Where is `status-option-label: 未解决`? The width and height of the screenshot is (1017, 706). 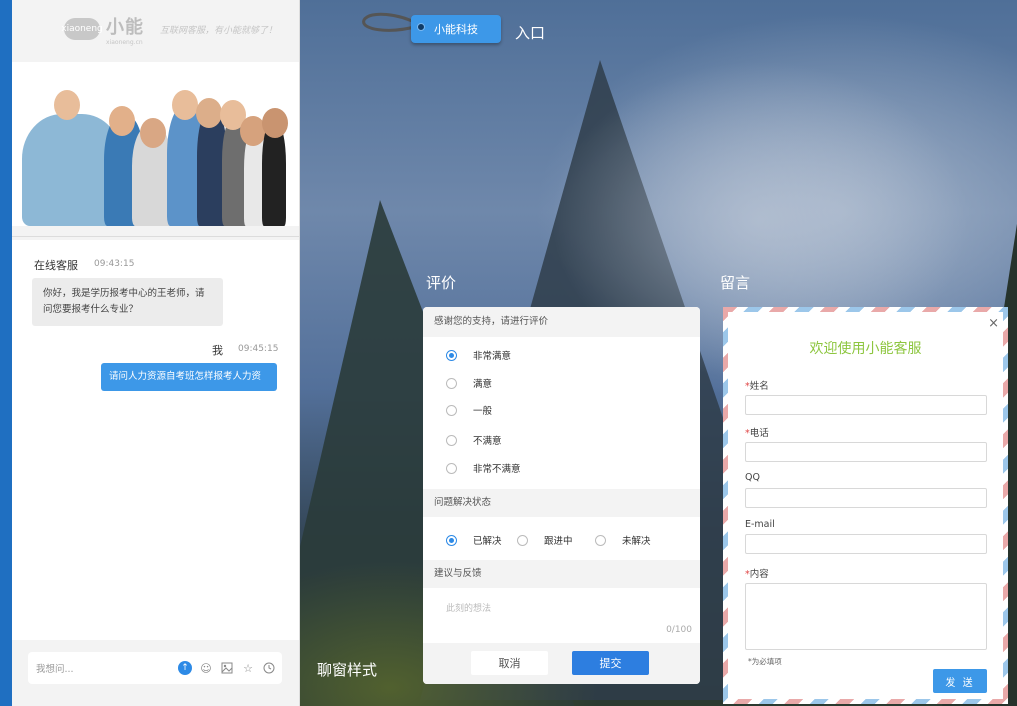 status-option-label: 未解决 is located at coordinates (636, 541).